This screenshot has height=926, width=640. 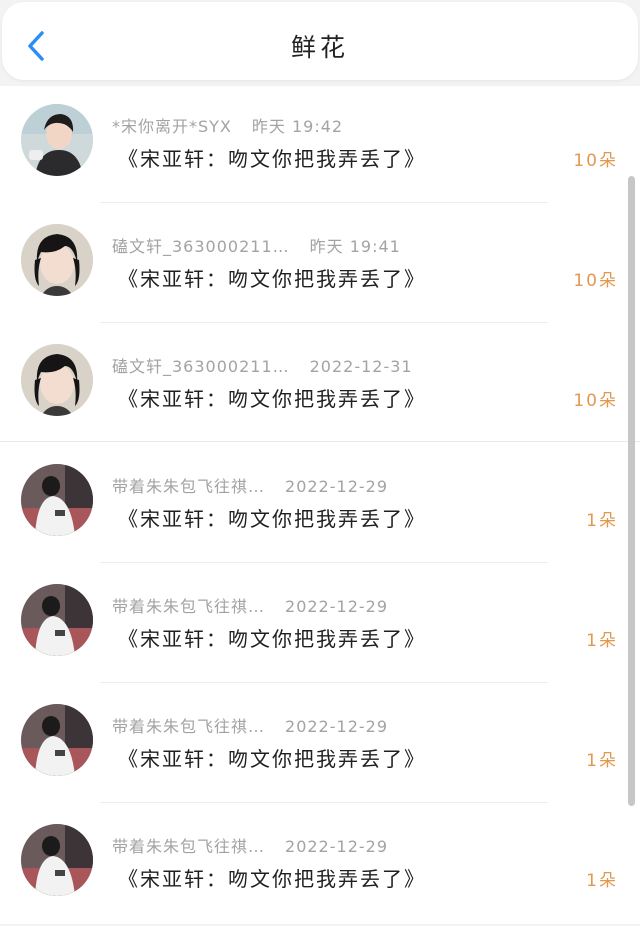 I want to click on username: *宋你离开*SYX, so click(x=172, y=126).